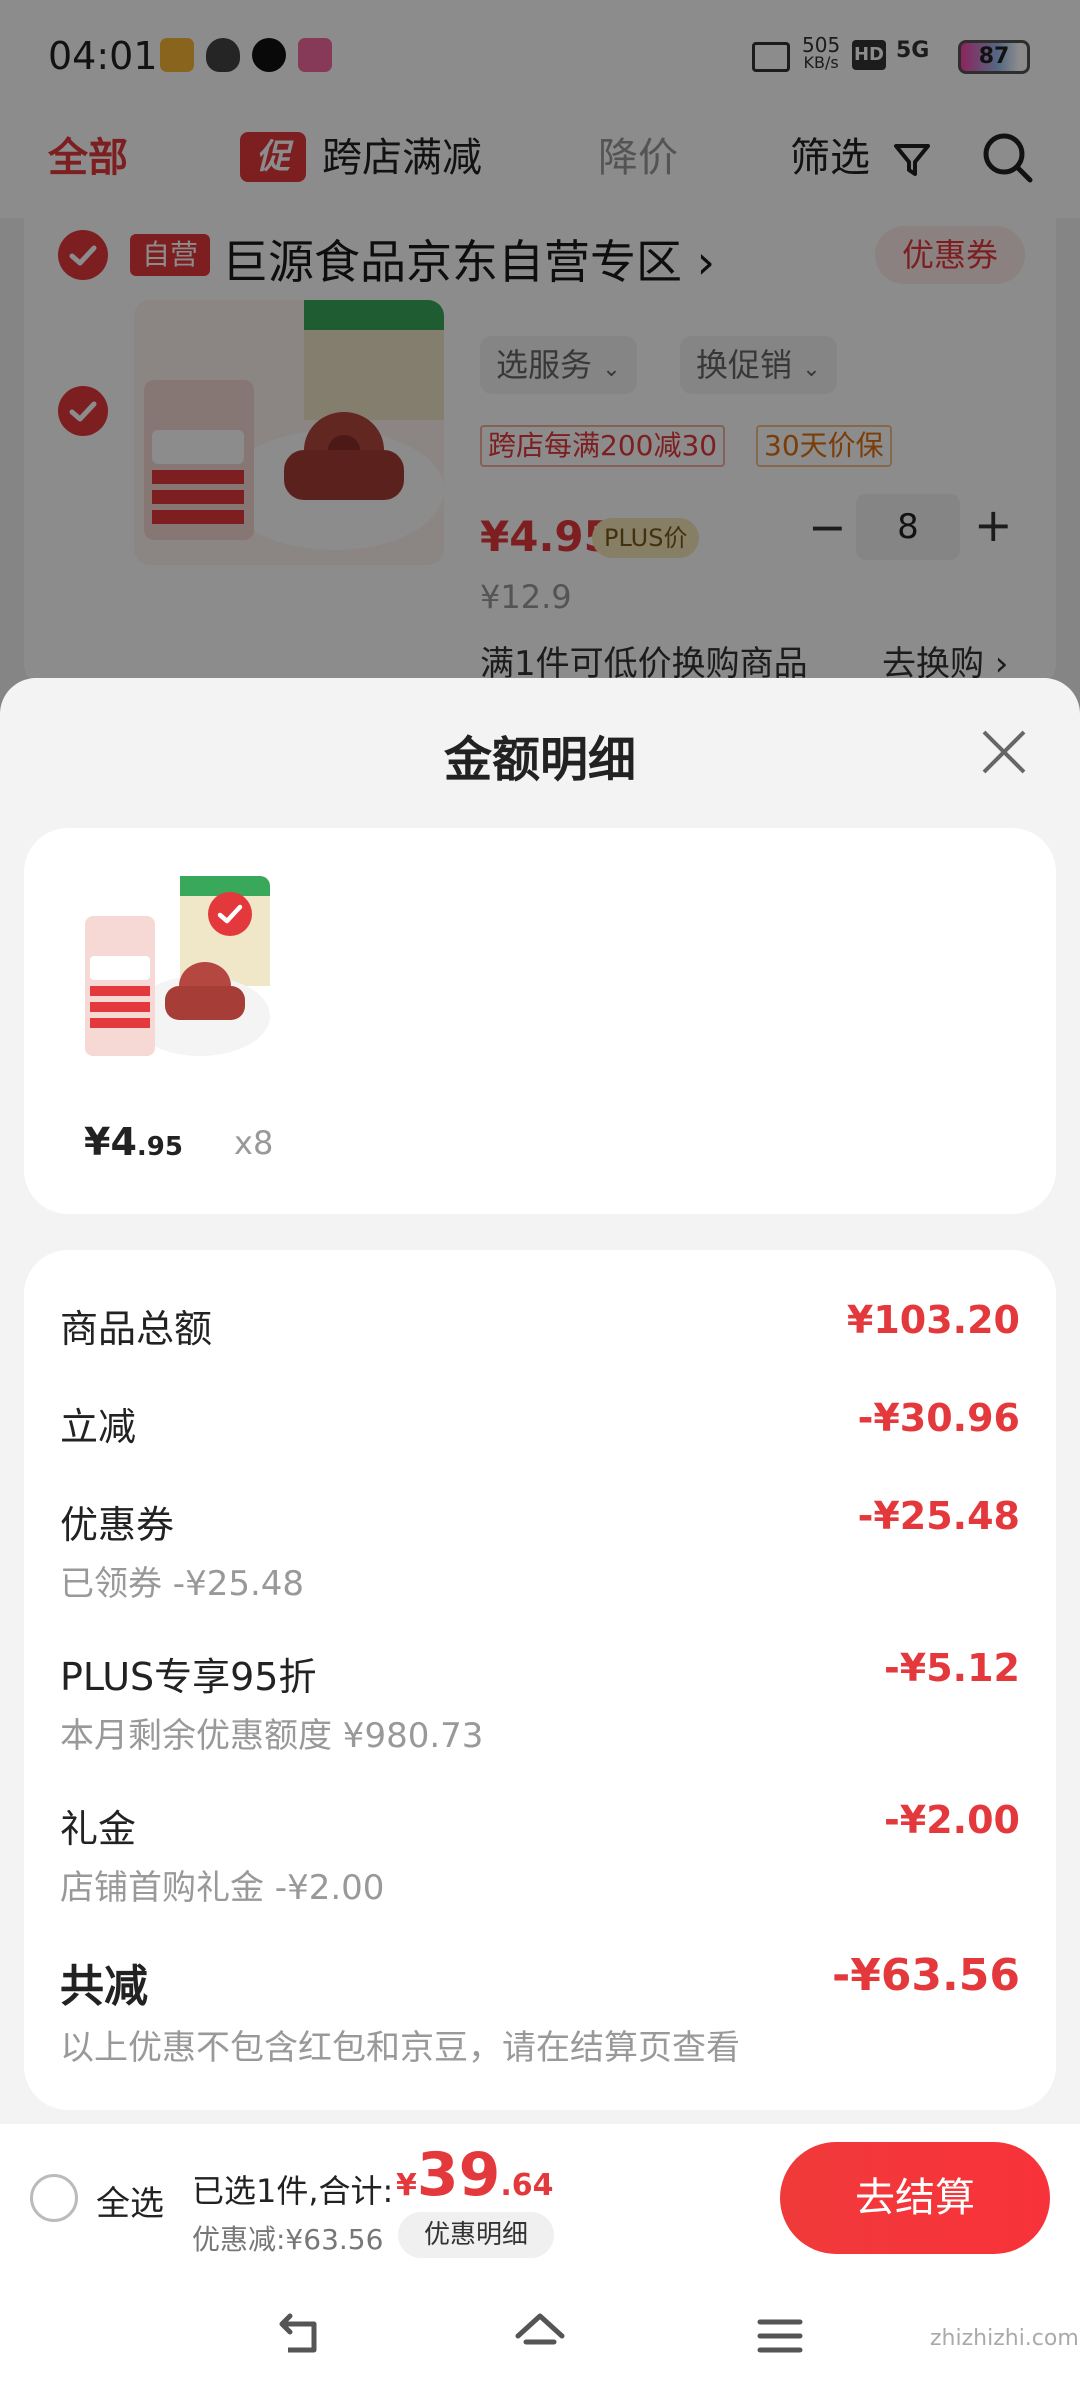 Image resolution: width=1080 pixels, height=2400 pixels. Describe the element at coordinates (98, 1427) in the screenshot. I see `row-label-instant-discount: 立减` at that location.